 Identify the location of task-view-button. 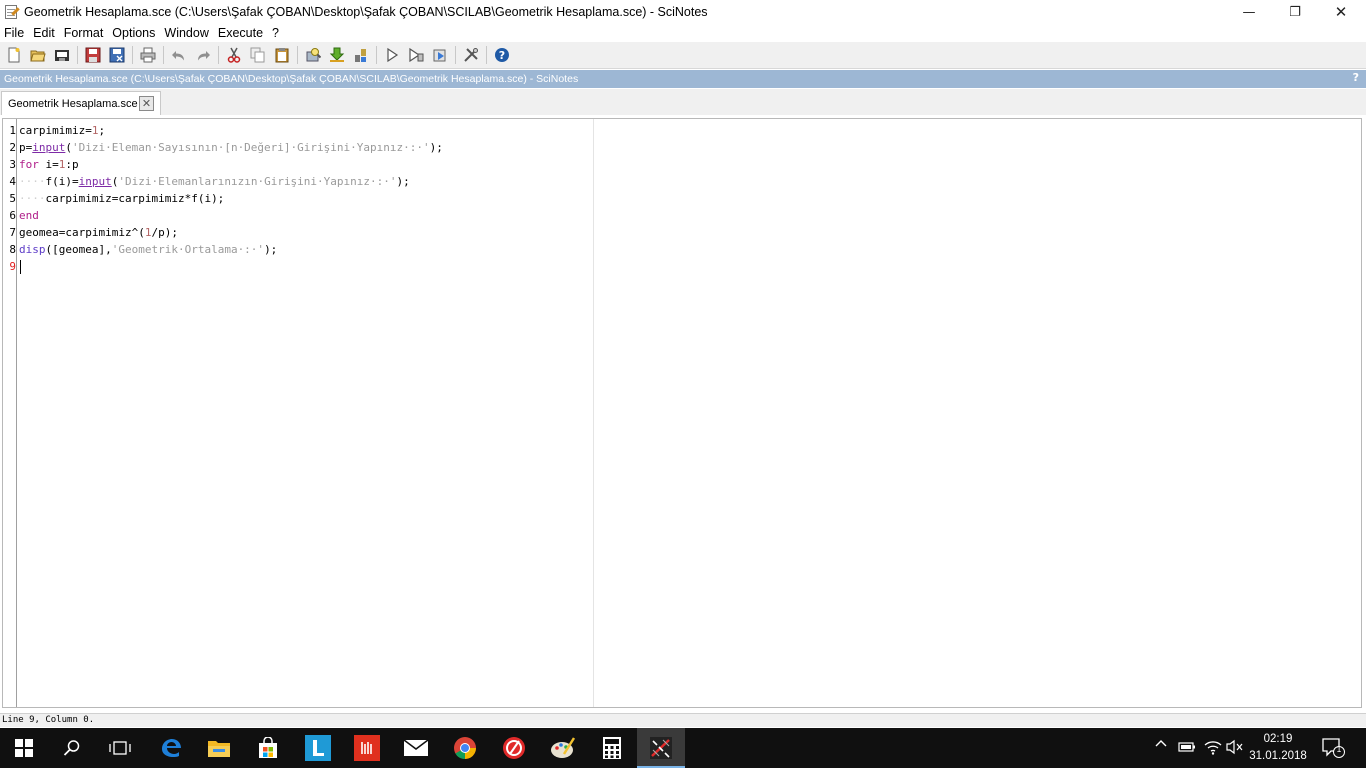
(120, 748).